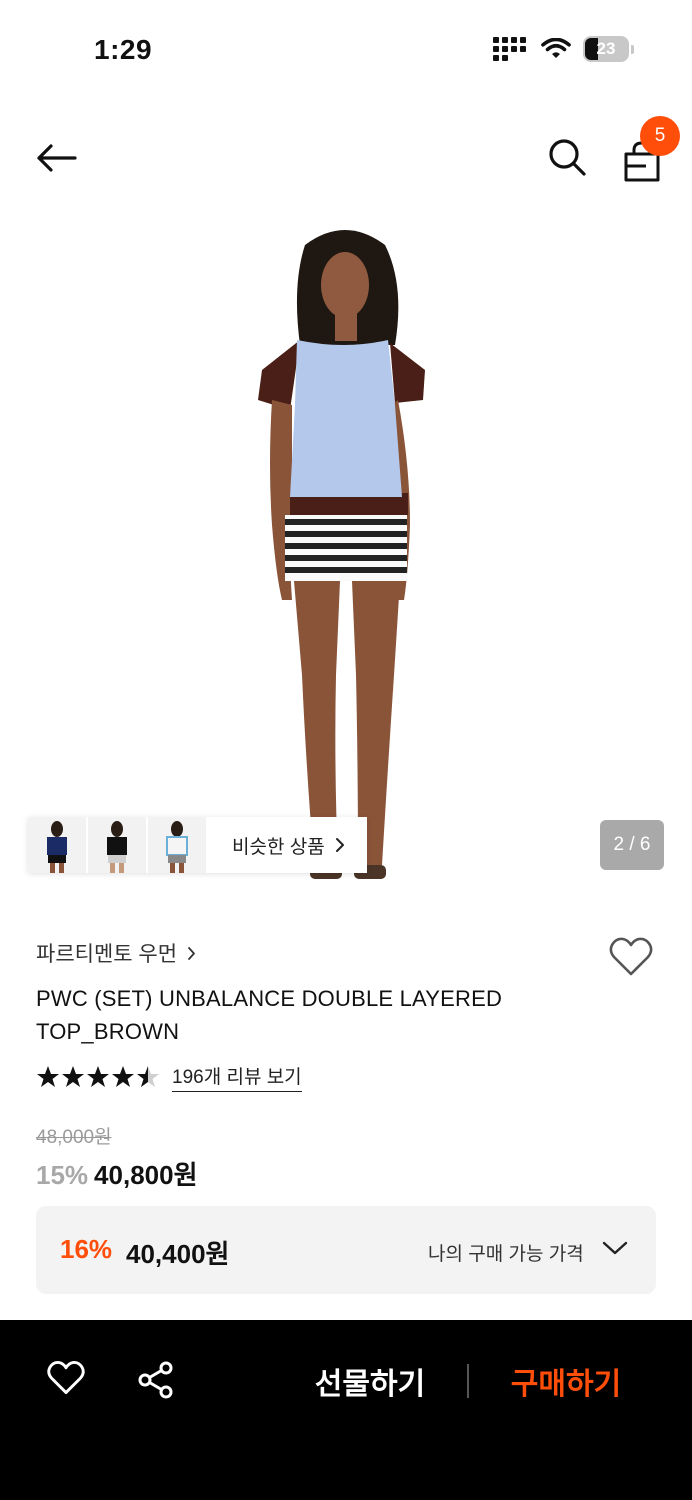  Describe the element at coordinates (146, 1175) in the screenshot. I see `sale-price: 40,800원` at that location.